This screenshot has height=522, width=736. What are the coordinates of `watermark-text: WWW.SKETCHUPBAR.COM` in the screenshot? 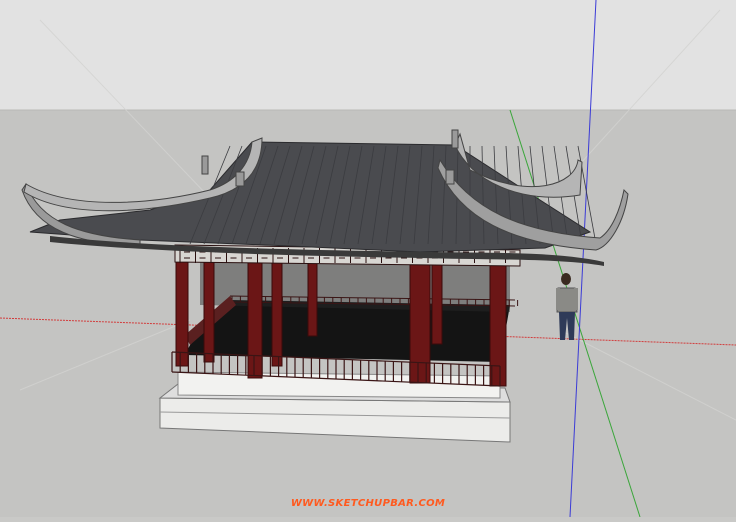 It's located at (368, 503).